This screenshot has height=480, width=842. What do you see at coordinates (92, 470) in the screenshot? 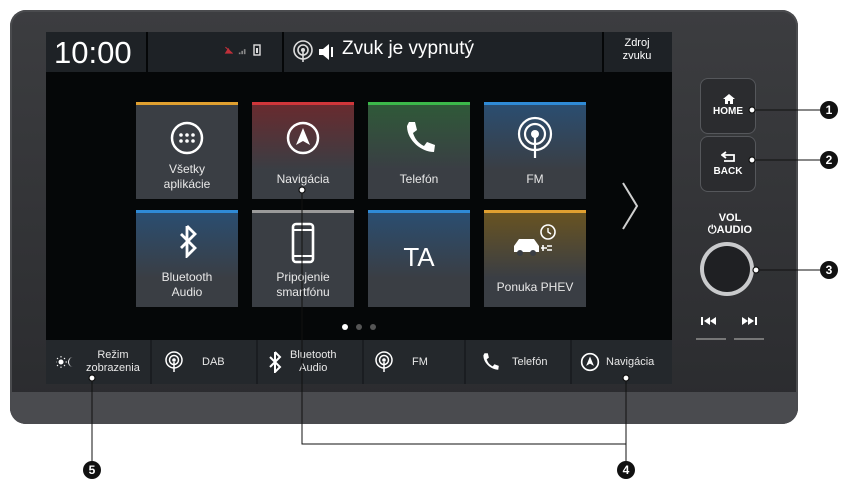
I see `callout-badge: 5` at bounding box center [92, 470].